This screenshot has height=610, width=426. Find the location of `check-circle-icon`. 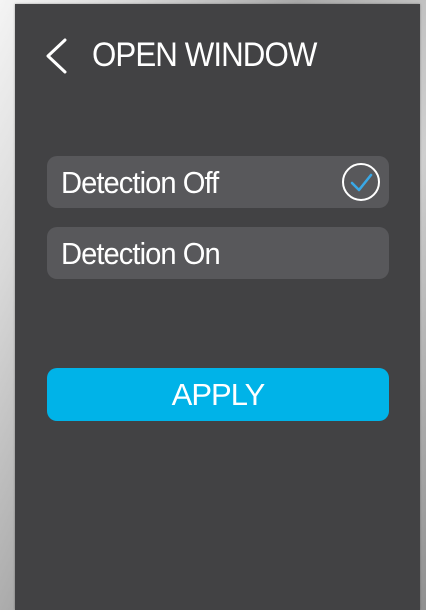

check-circle-icon is located at coordinates (361, 182).